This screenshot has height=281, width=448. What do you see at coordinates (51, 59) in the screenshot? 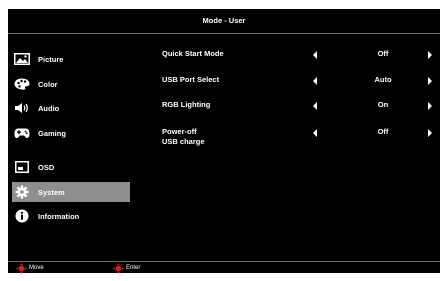
I see `sidebar-item-label: Picture` at bounding box center [51, 59].